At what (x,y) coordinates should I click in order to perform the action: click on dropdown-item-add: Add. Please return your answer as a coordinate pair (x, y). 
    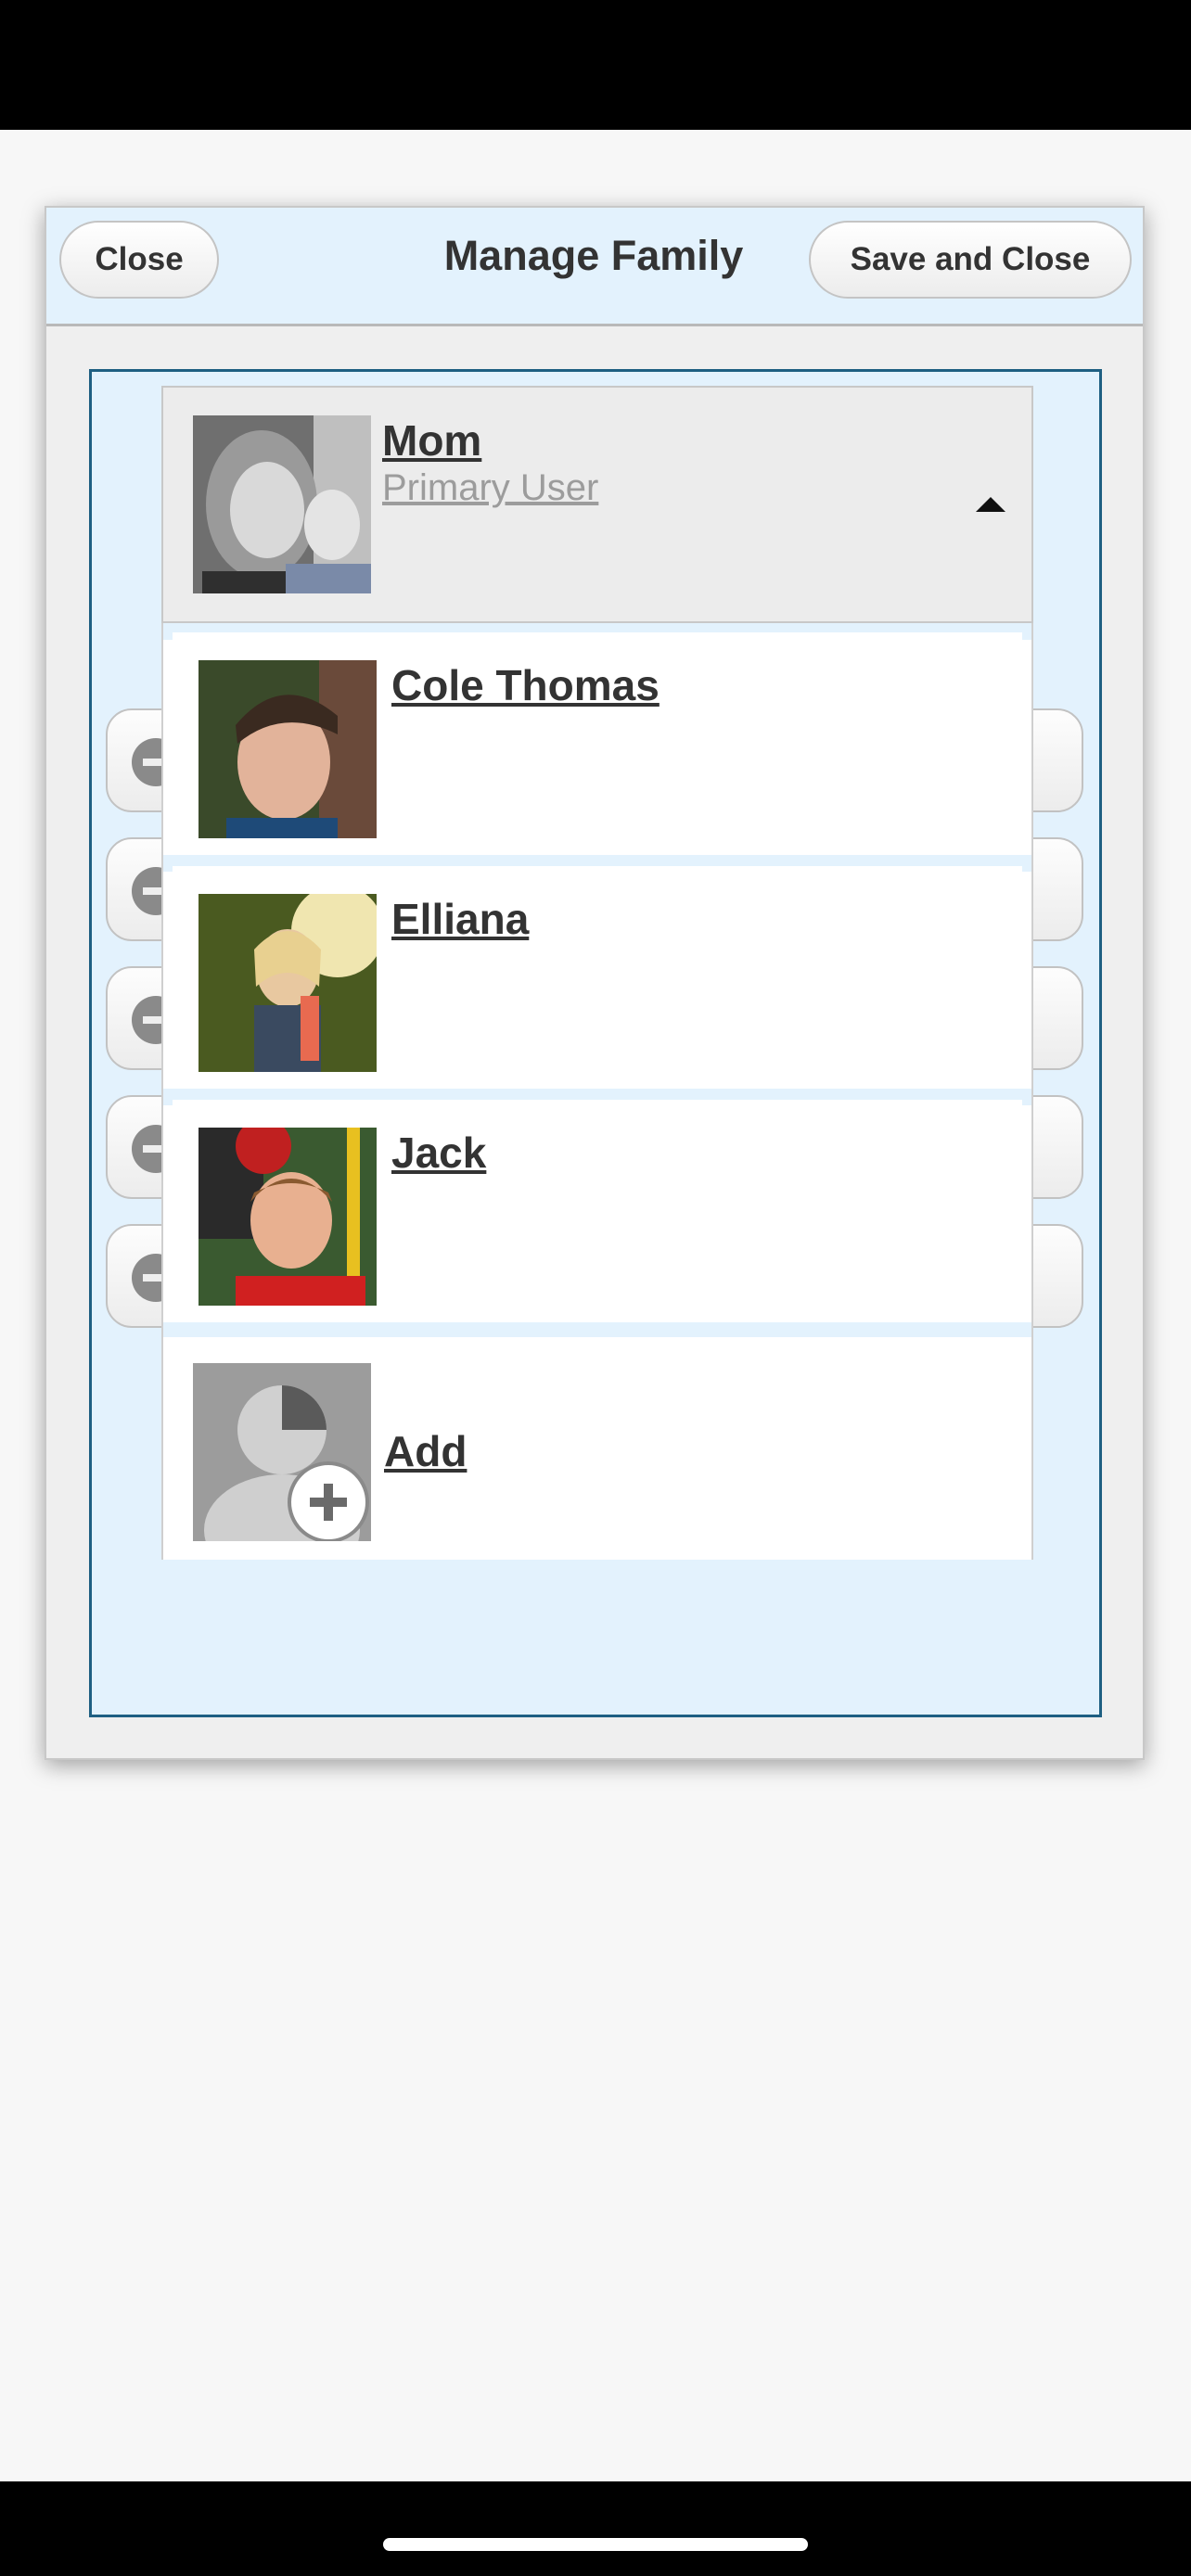
    Looking at the image, I should click on (597, 1448).